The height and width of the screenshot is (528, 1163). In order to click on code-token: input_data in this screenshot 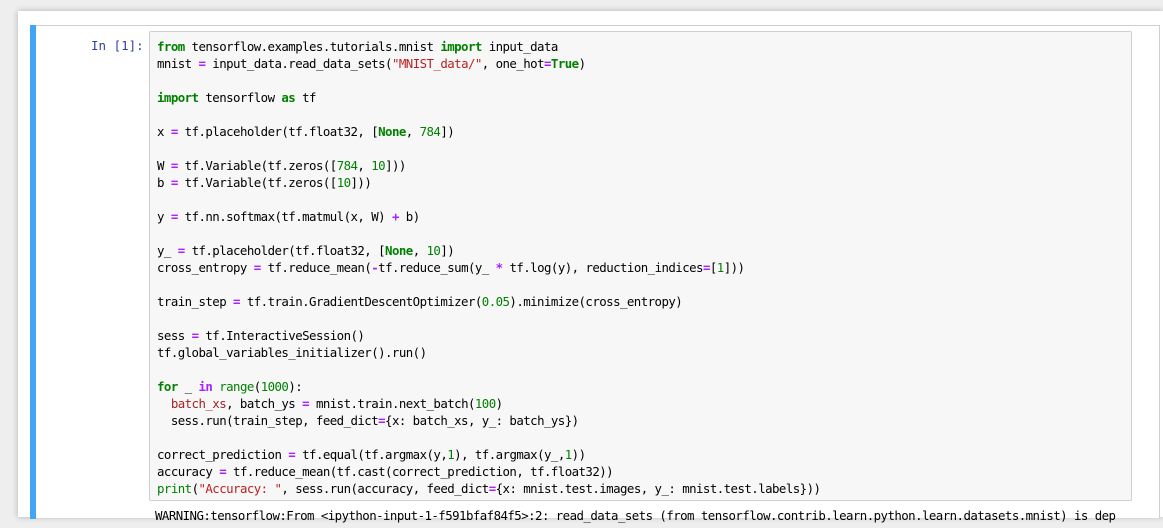, I will do `click(520, 46)`.